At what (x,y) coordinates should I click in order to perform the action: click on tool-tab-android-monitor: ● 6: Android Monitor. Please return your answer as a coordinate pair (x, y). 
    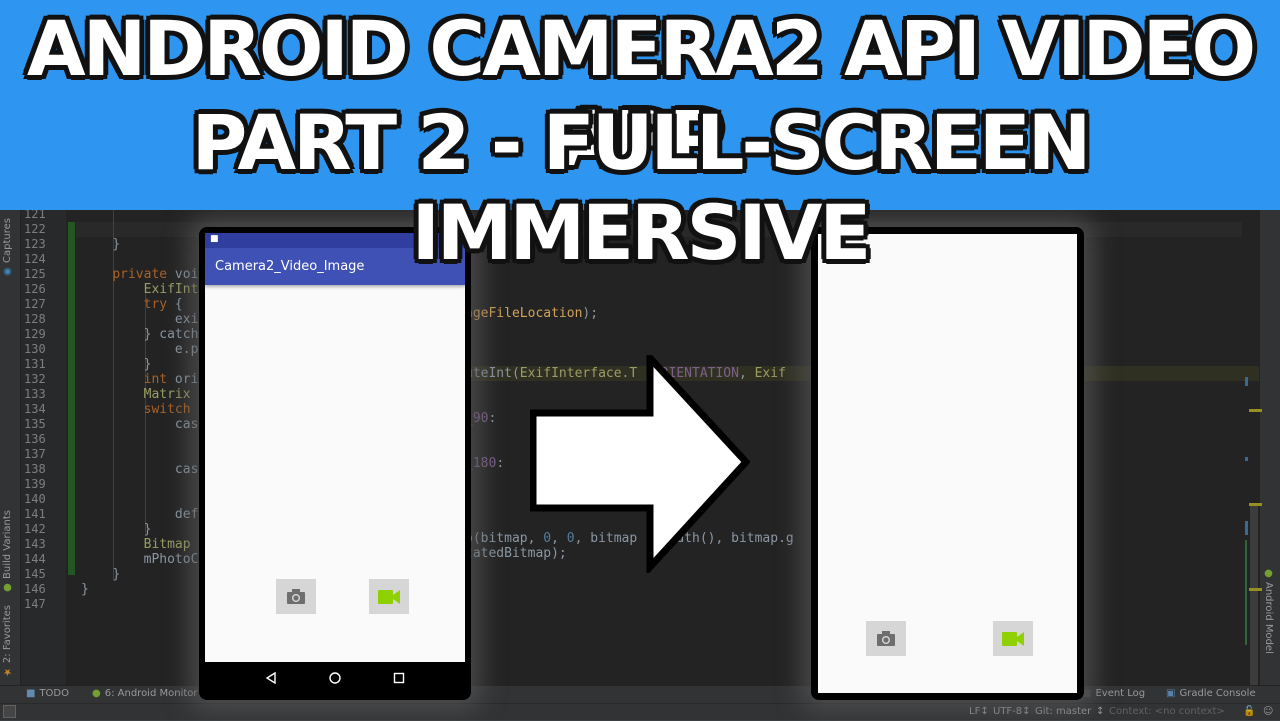
    Looking at the image, I should click on (145, 693).